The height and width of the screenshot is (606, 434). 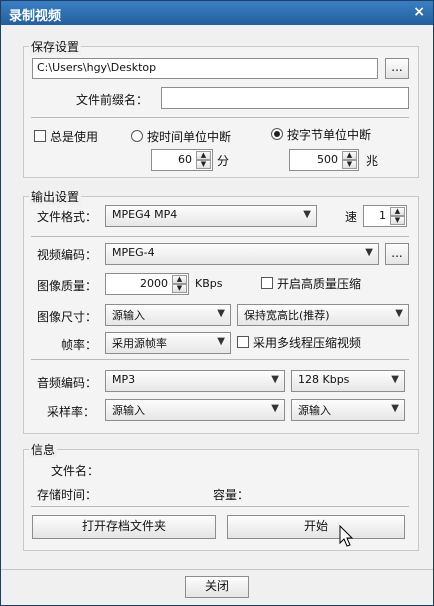 I want to click on window-title: 录制视频, so click(x=35, y=16).